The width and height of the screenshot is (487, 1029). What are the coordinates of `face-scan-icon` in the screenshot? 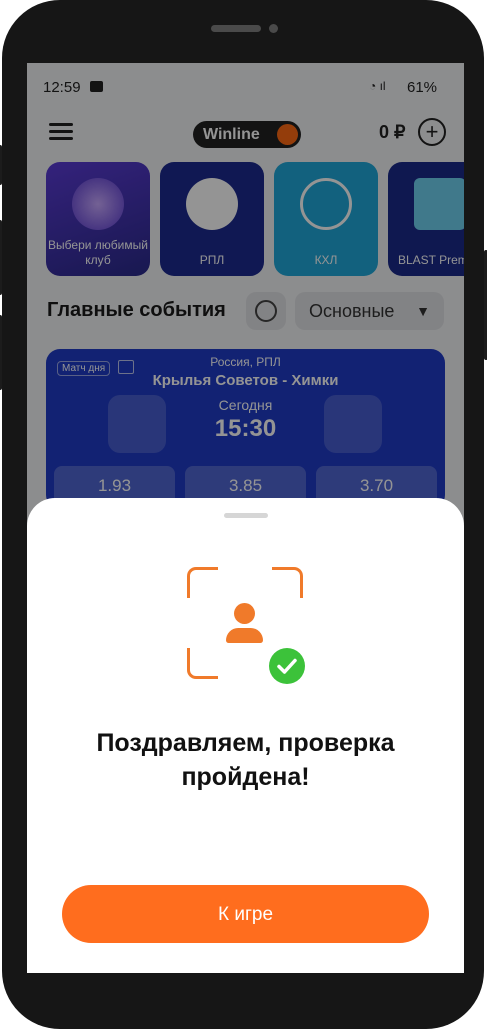 It's located at (246, 625).